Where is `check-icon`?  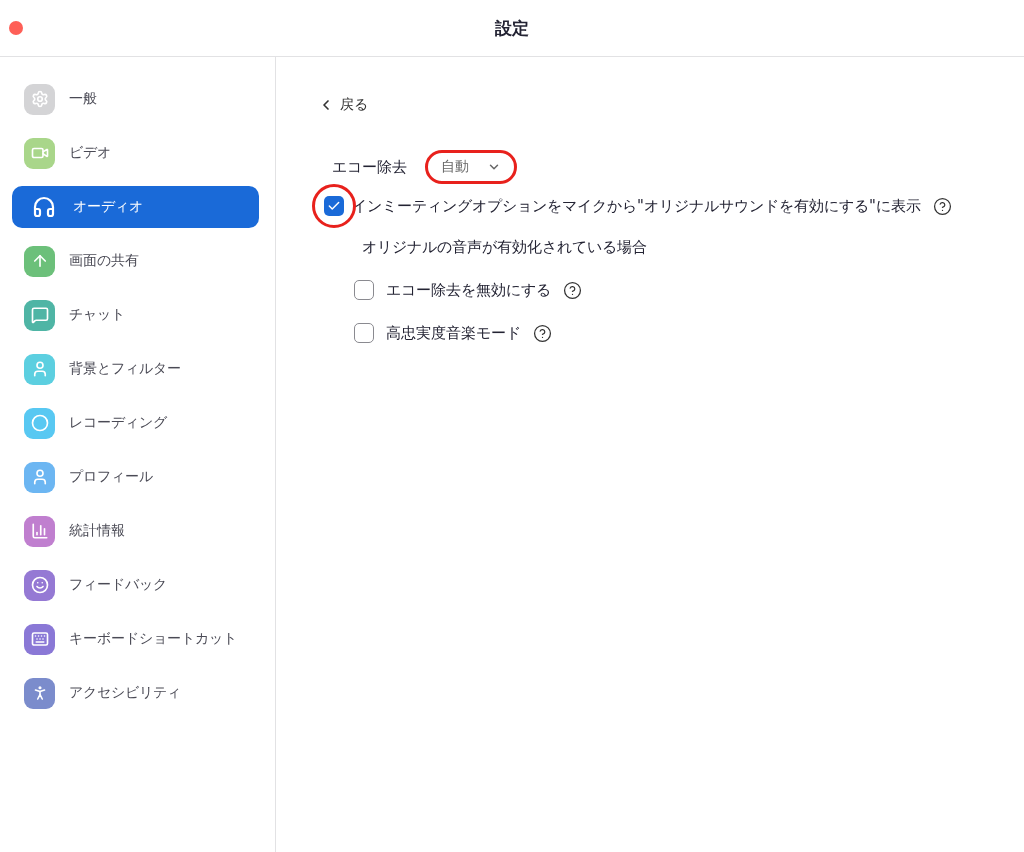
check-icon is located at coordinates (334, 206).